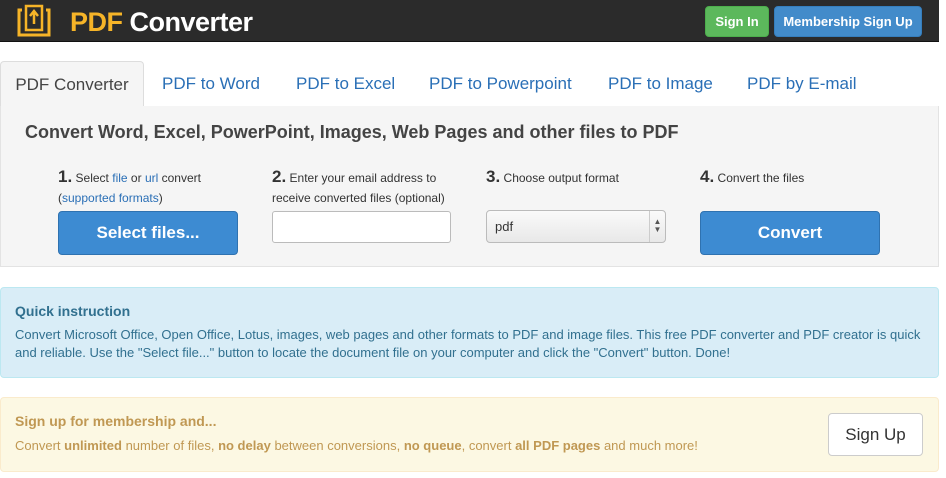  What do you see at coordinates (73, 311) in the screenshot?
I see `quick-instruction-title: Quick instruction` at bounding box center [73, 311].